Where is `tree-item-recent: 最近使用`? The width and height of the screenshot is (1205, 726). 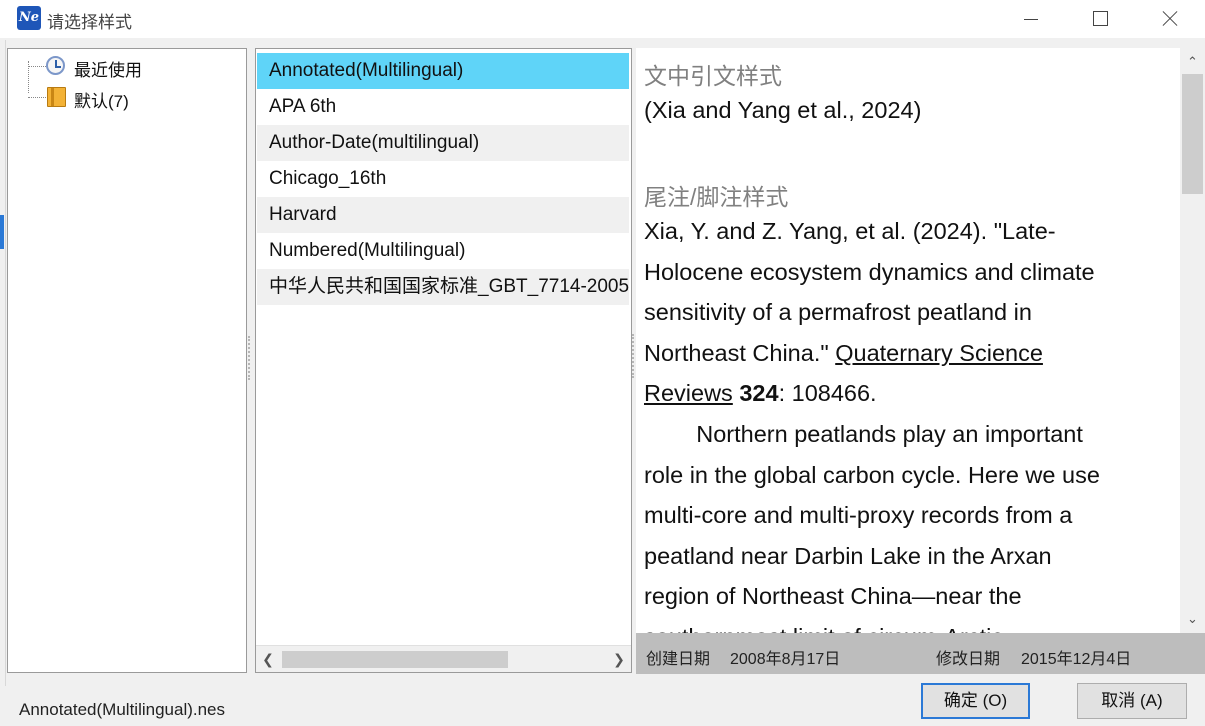
tree-item-recent: 最近使用 is located at coordinates (126, 73).